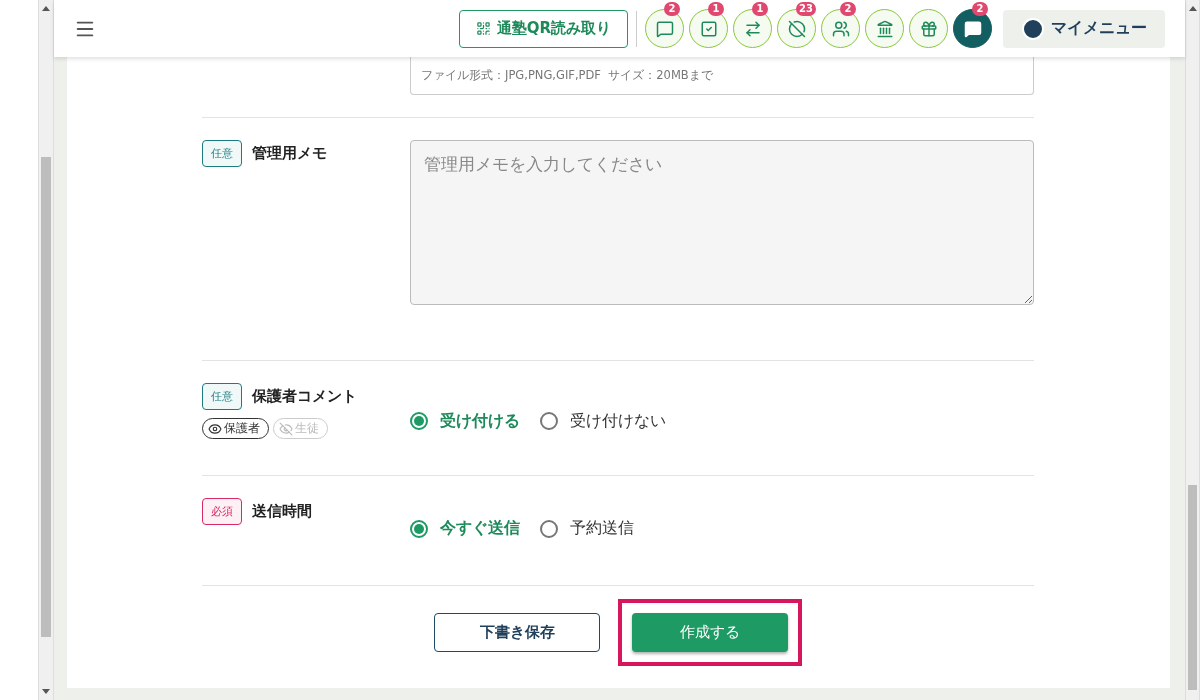 This screenshot has width=1200, height=700. What do you see at coordinates (286, 428) in the screenshot?
I see `eye-slash-icon` at bounding box center [286, 428].